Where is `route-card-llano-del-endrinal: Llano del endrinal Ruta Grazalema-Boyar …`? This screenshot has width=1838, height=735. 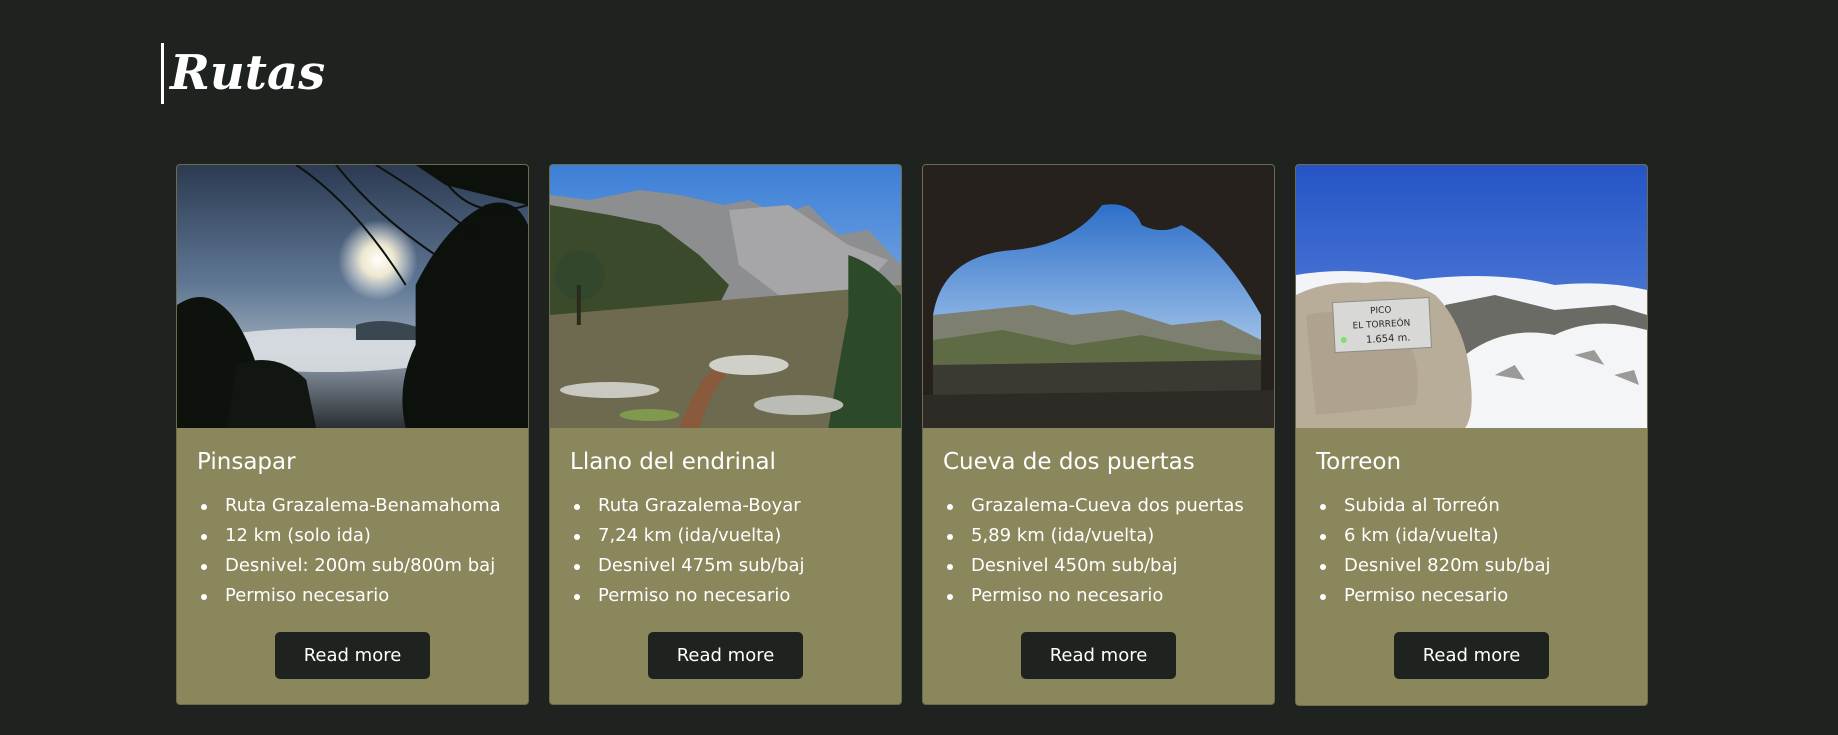
route-card-llano-del-endrinal: Llano del endrinal Ruta Grazalema-Boyar … is located at coordinates (725, 434).